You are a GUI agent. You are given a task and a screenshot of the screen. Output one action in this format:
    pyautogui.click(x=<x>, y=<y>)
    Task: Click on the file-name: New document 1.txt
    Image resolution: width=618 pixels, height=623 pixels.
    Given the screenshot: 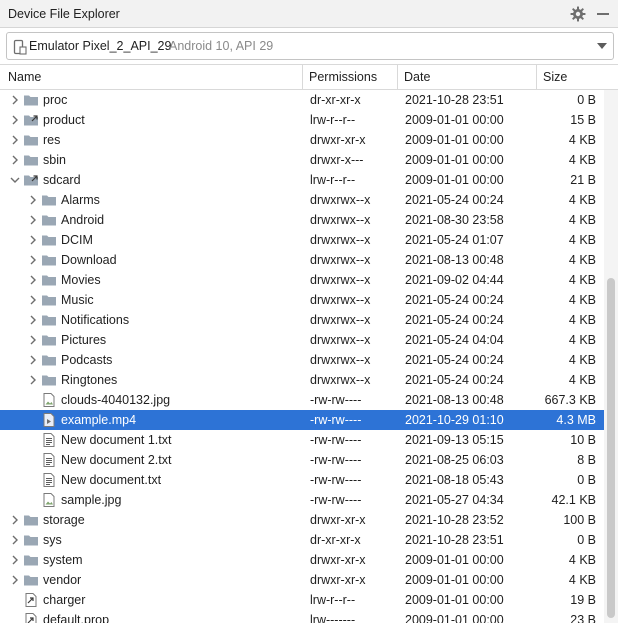 What is the action you would take?
    pyautogui.click(x=116, y=440)
    